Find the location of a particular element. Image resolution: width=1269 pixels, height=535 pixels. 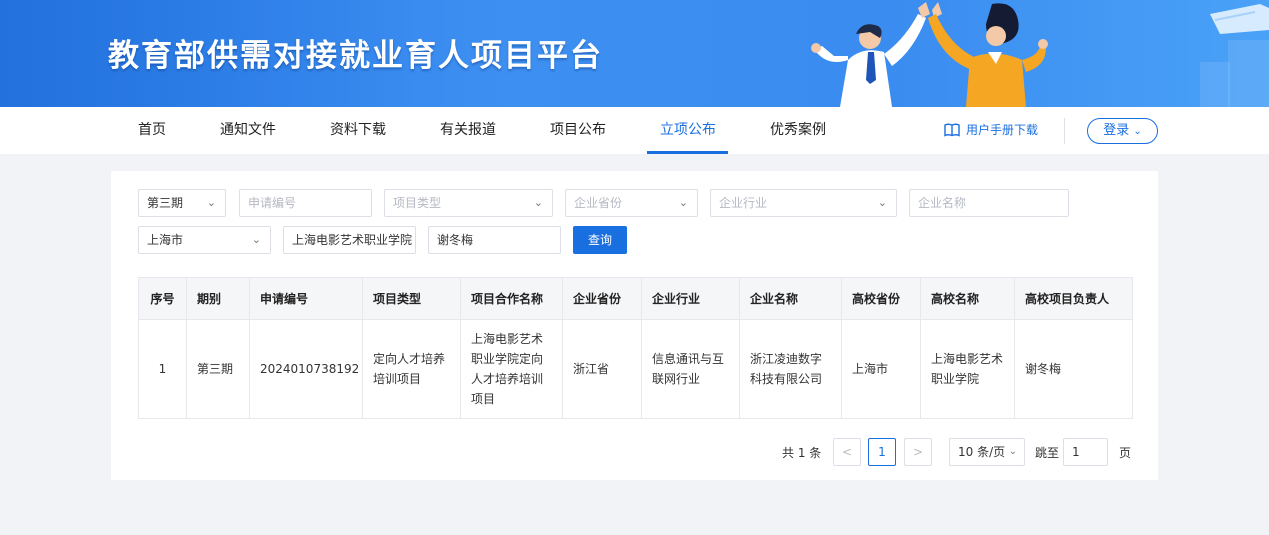

jump-label: 跳至 is located at coordinates (1047, 453).